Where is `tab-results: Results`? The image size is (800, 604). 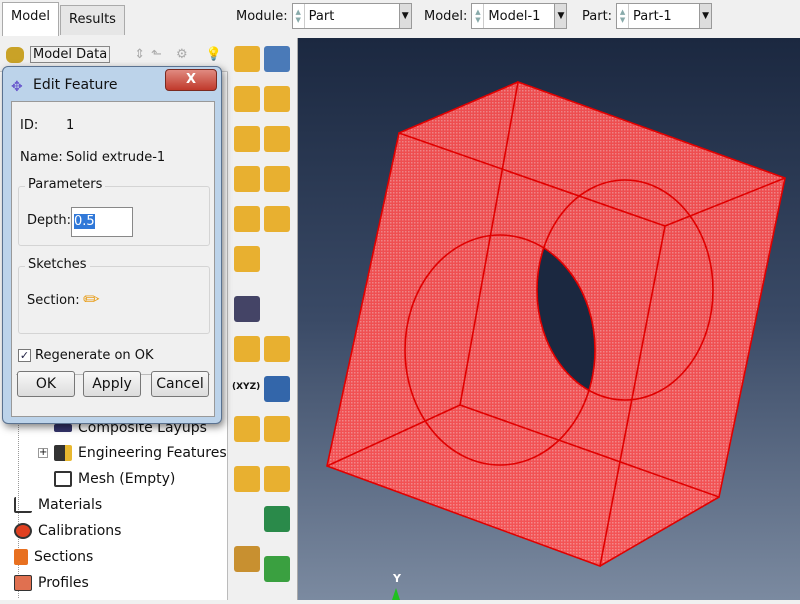
tab-results: Results is located at coordinates (92, 20).